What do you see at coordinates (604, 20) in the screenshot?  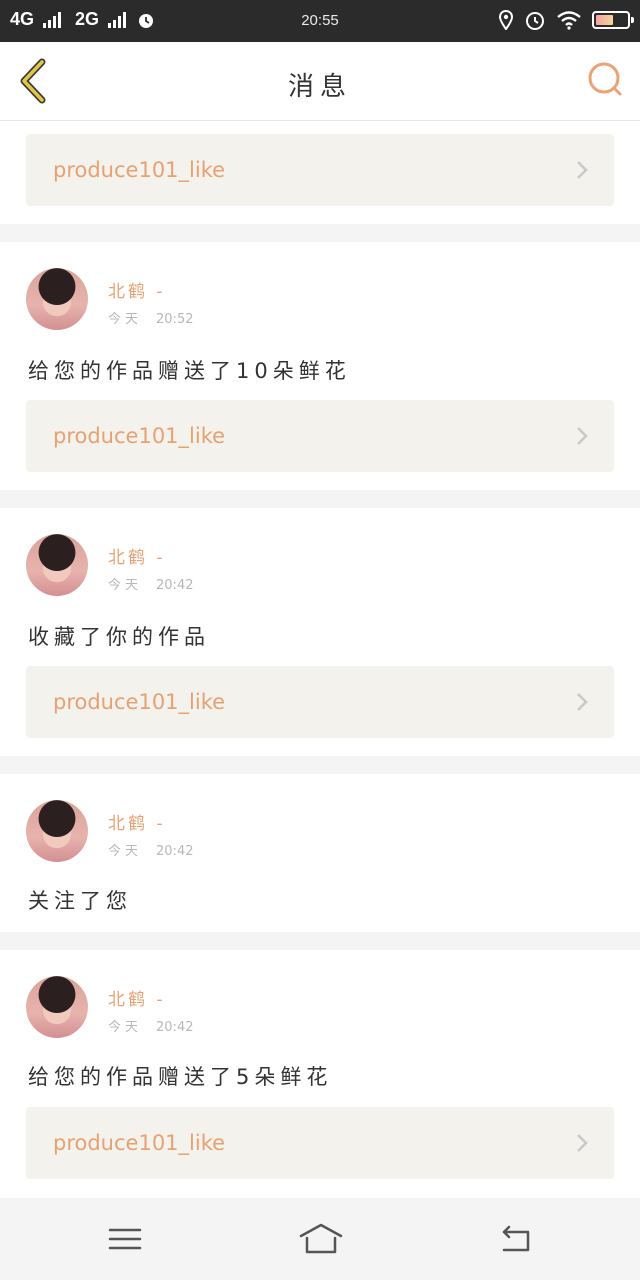 I see `battery-level` at bounding box center [604, 20].